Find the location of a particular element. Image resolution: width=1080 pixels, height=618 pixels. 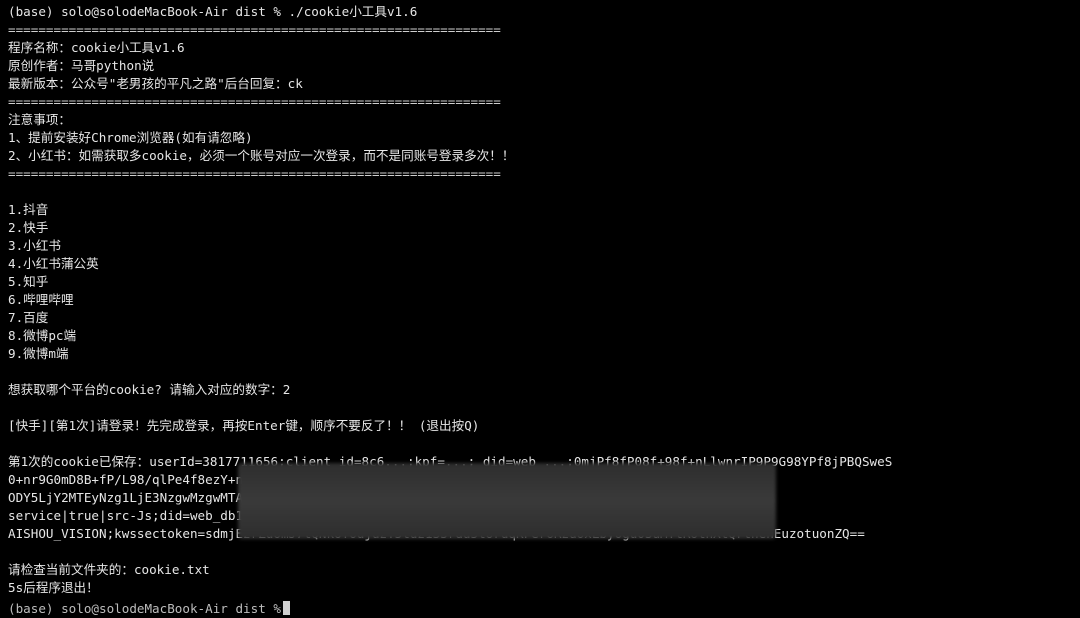

notes-title: 注意事项： is located at coordinates (39, 119).